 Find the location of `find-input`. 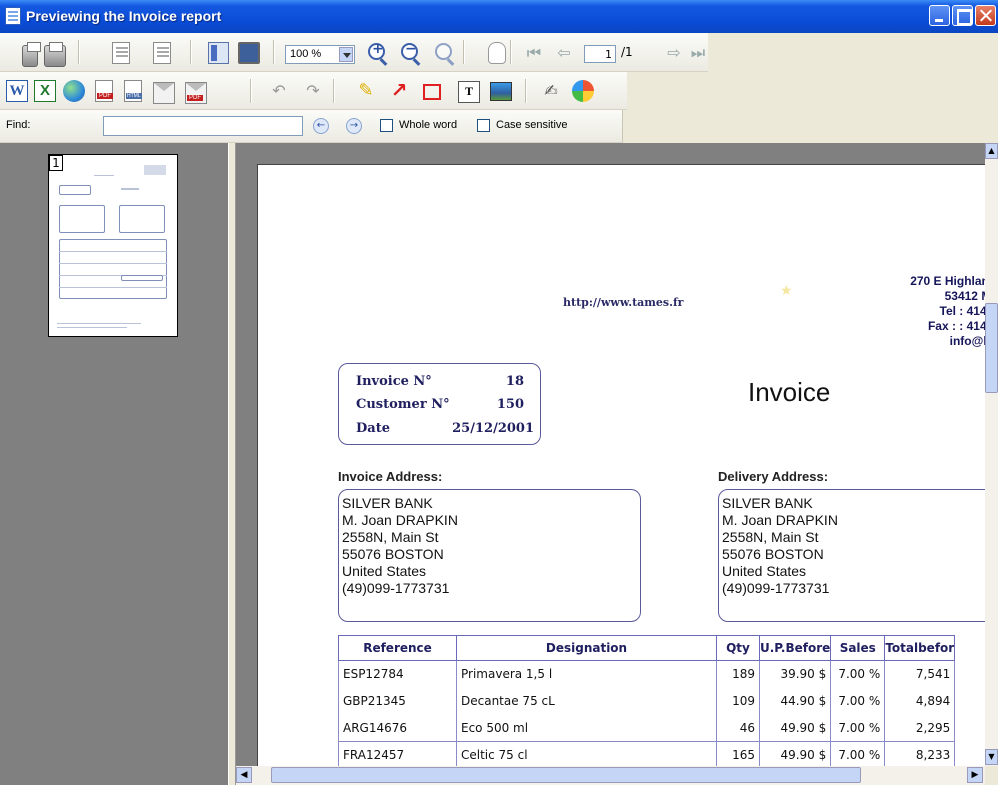

find-input is located at coordinates (203, 126).